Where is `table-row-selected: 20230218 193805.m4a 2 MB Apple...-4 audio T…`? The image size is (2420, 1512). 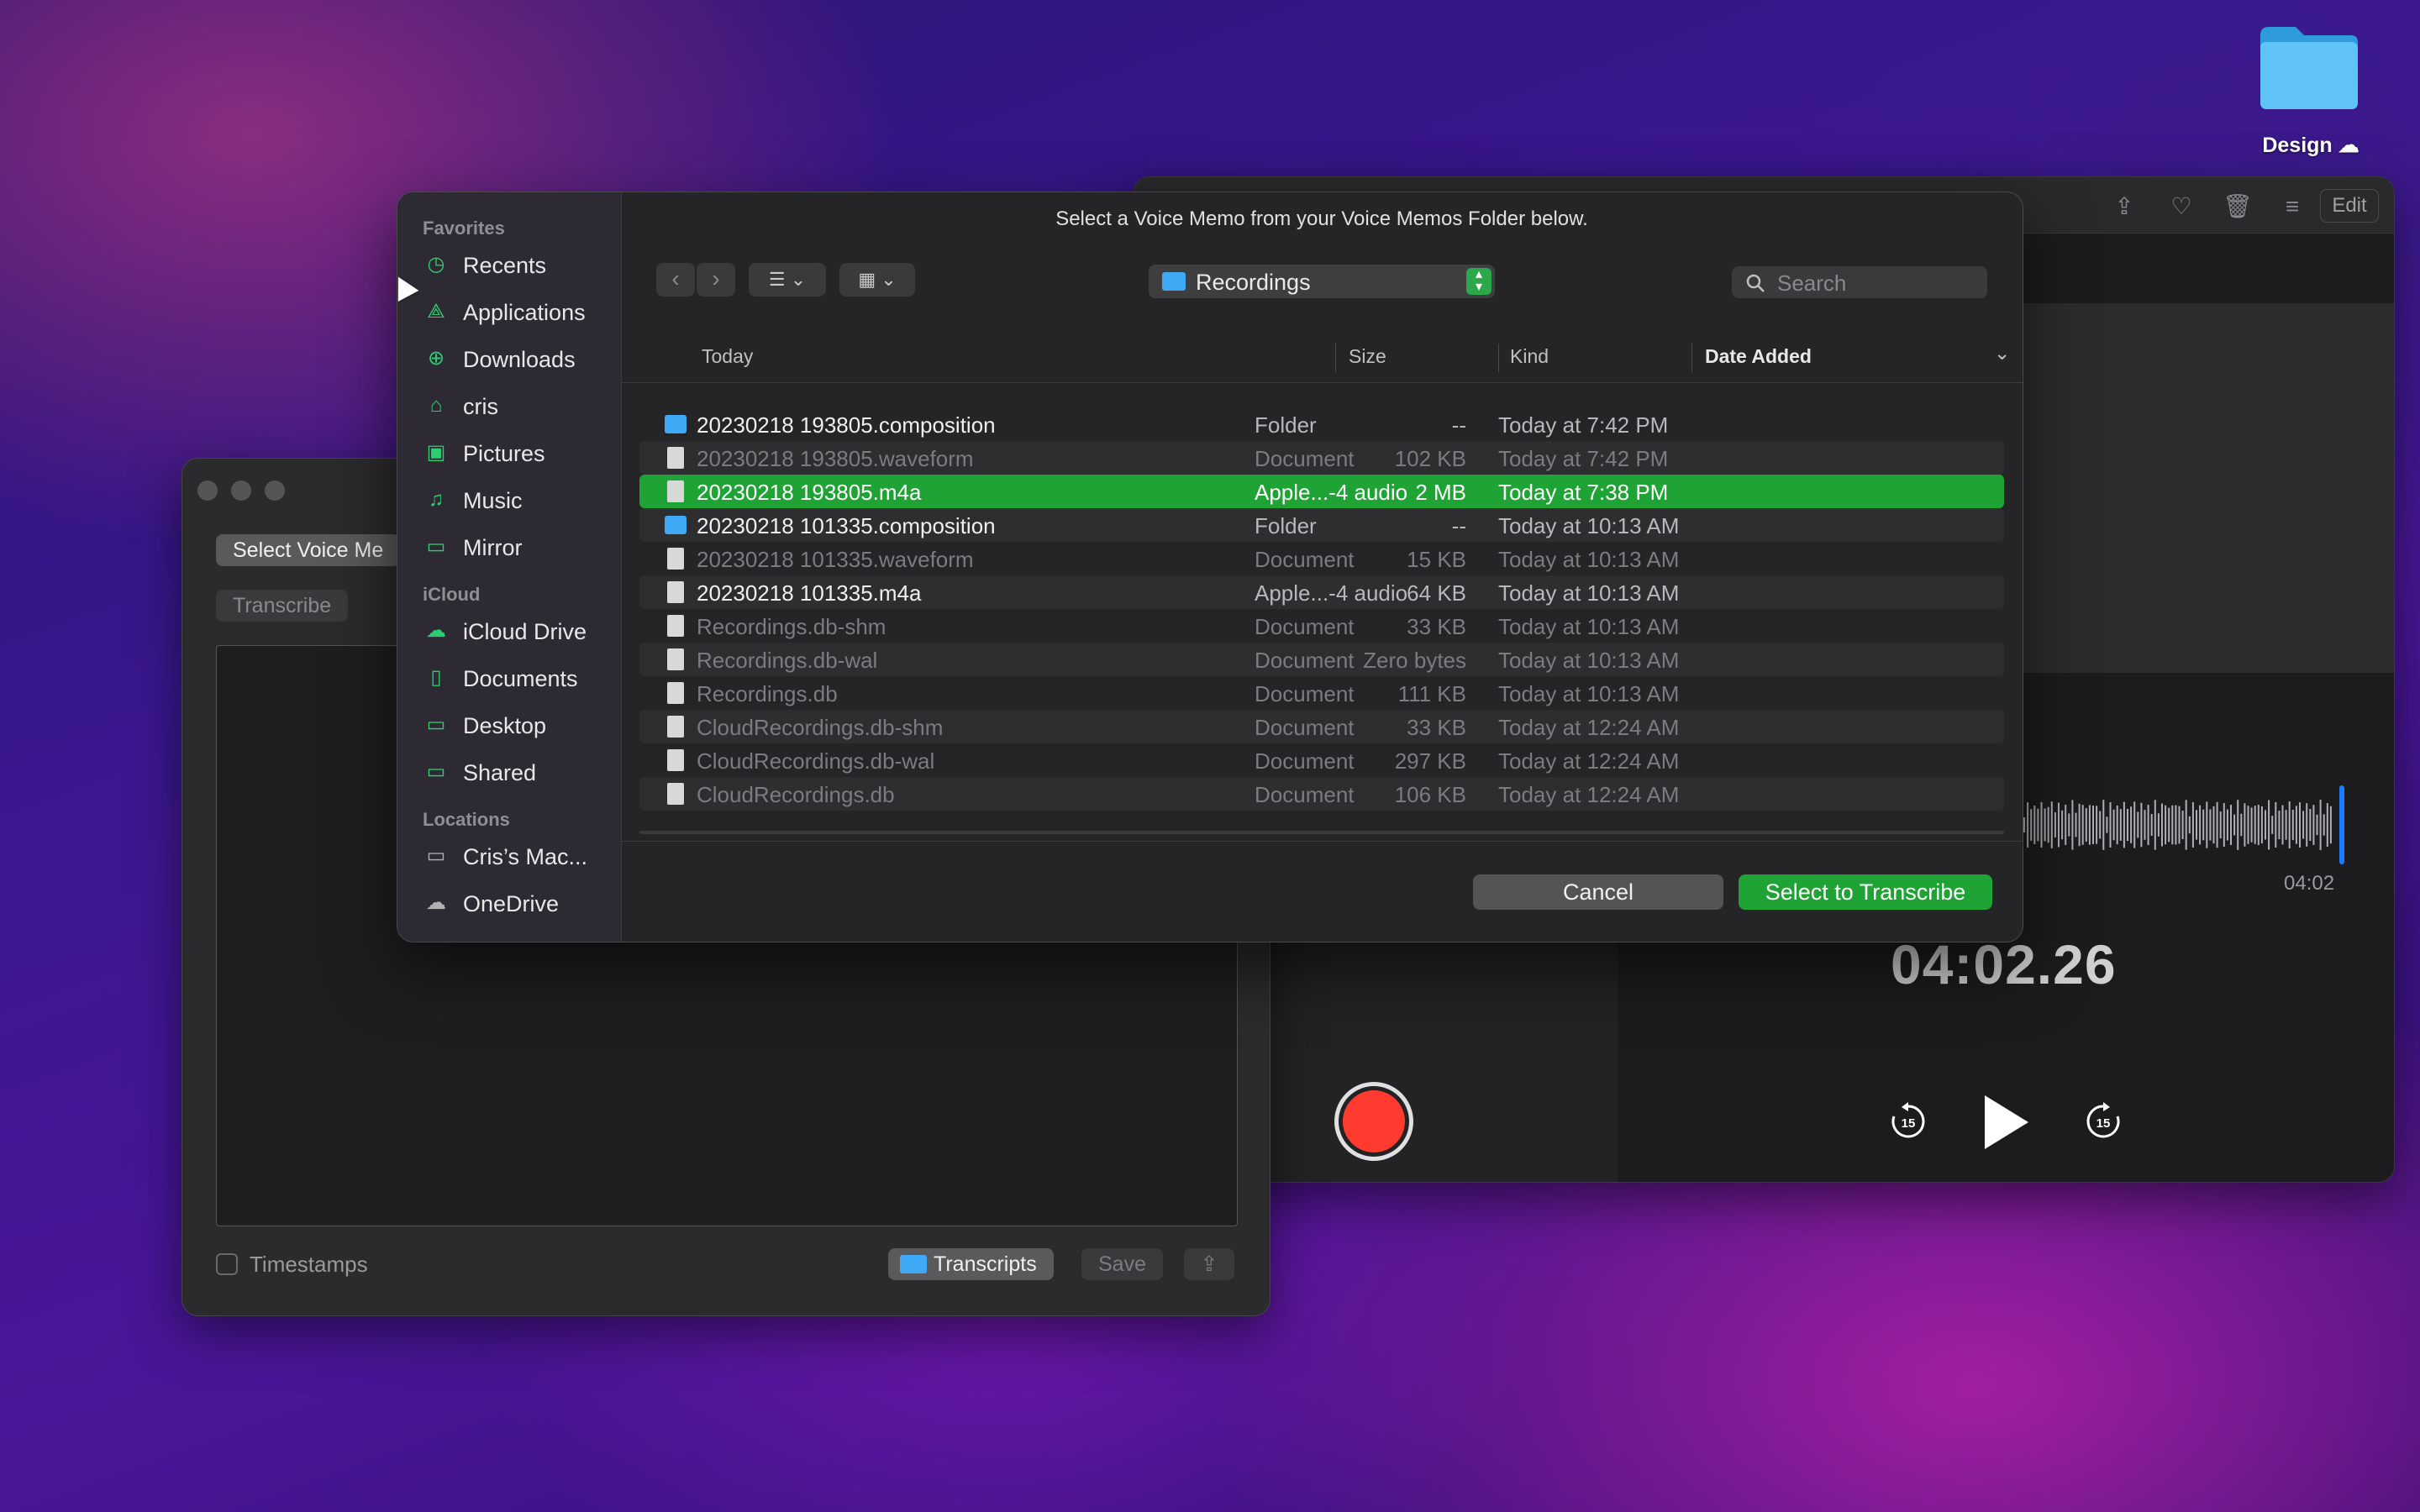 table-row-selected: 20230218 193805.m4a 2 MB Apple...-4 audio T… is located at coordinates (1321, 491).